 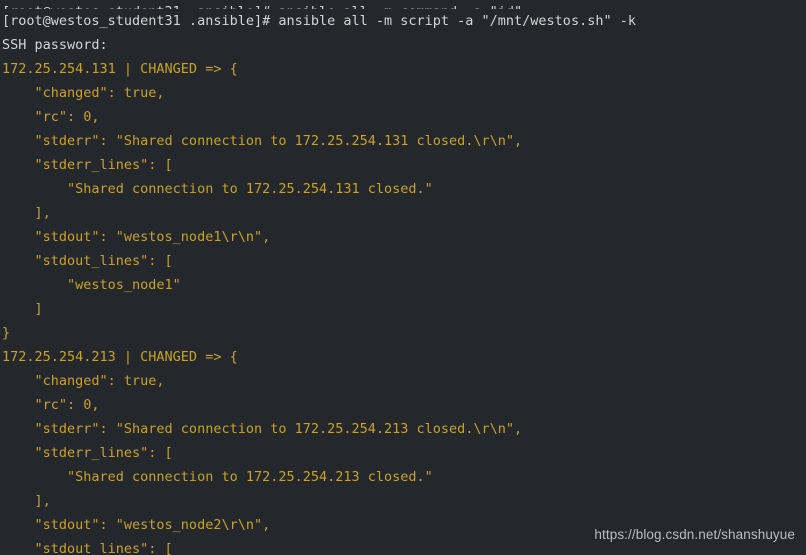 I want to click on terminal-line-host2-rc: "rc": 0,, so click(x=51, y=405).